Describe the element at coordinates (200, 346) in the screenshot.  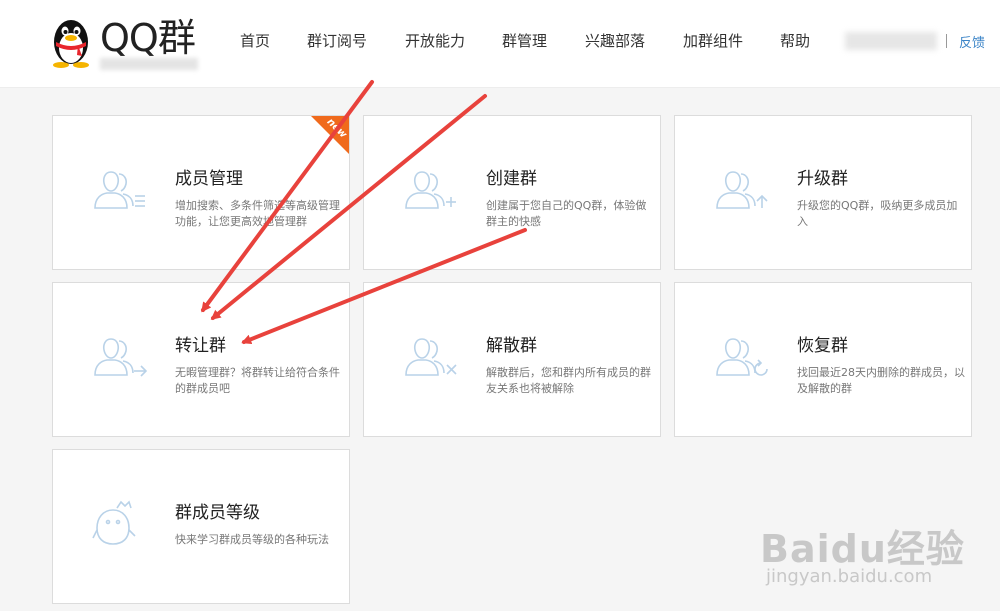
I see `card-title: 转让群` at that location.